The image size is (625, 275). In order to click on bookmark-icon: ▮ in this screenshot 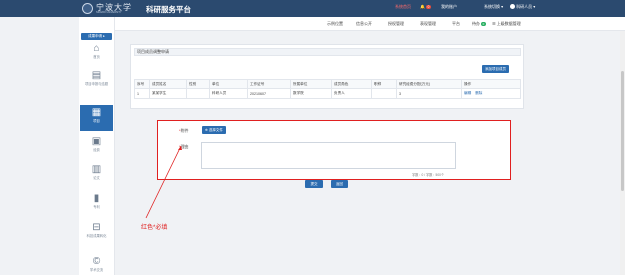, I will do `click(96, 198)`.